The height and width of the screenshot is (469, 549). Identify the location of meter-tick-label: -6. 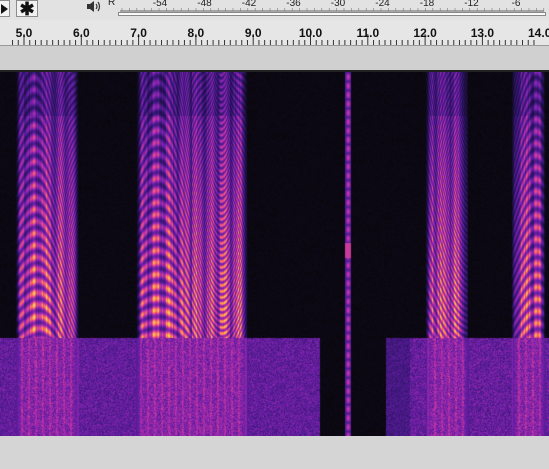
(516, 4).